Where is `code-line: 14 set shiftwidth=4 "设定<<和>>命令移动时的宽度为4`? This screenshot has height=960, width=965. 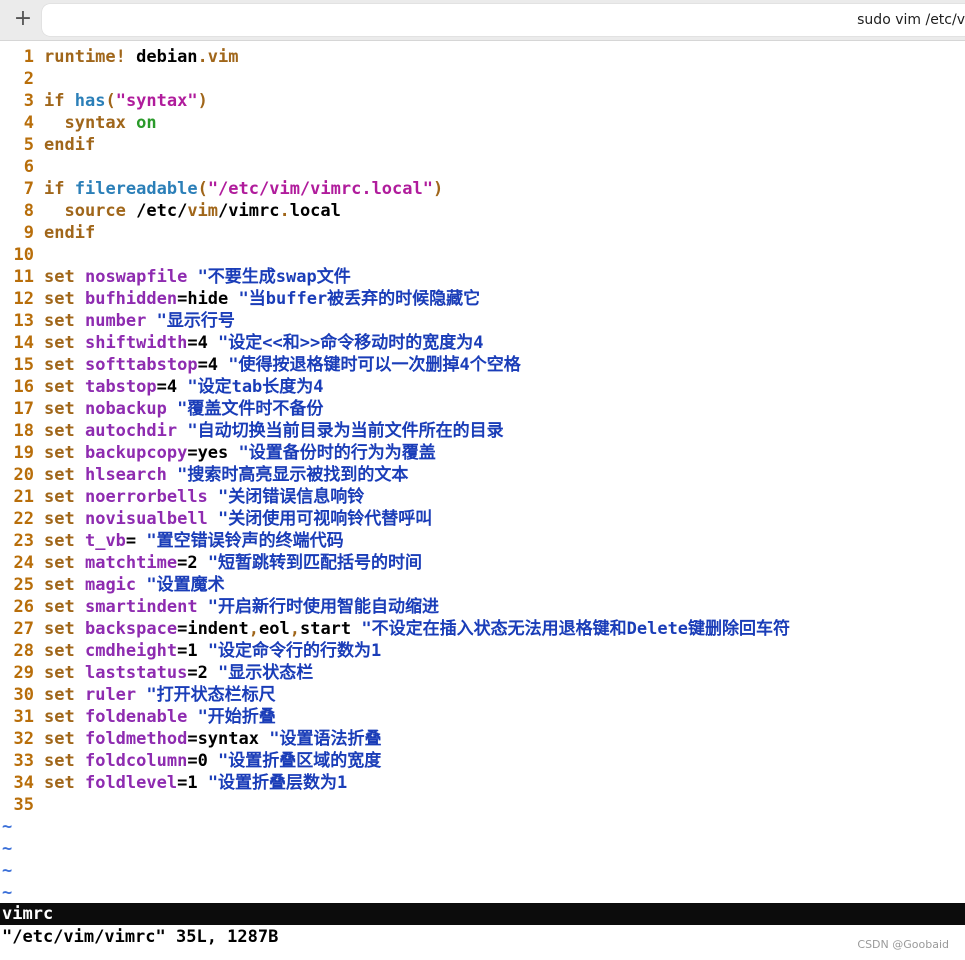 code-line: 14 set shiftwidth=4 "设定<<和>>命令移动时的宽度为4 is located at coordinates (482, 343).